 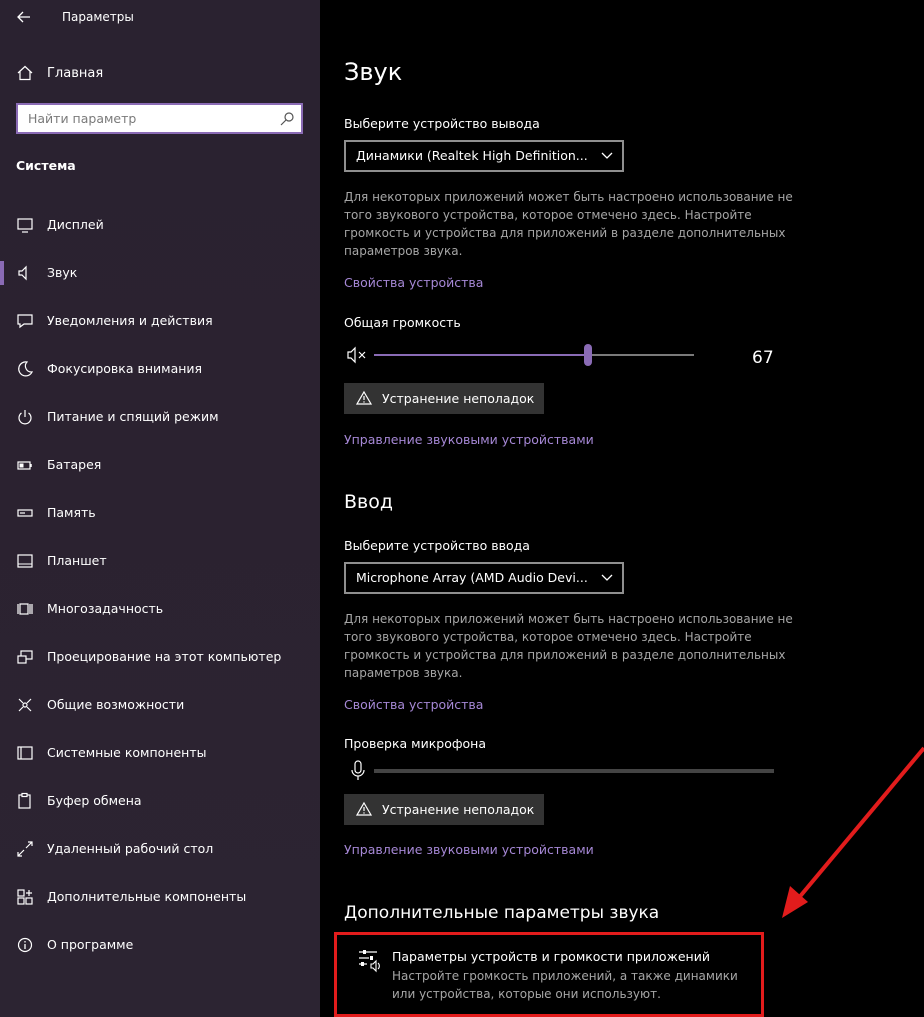 I want to click on search-icon, so click(x=287, y=119).